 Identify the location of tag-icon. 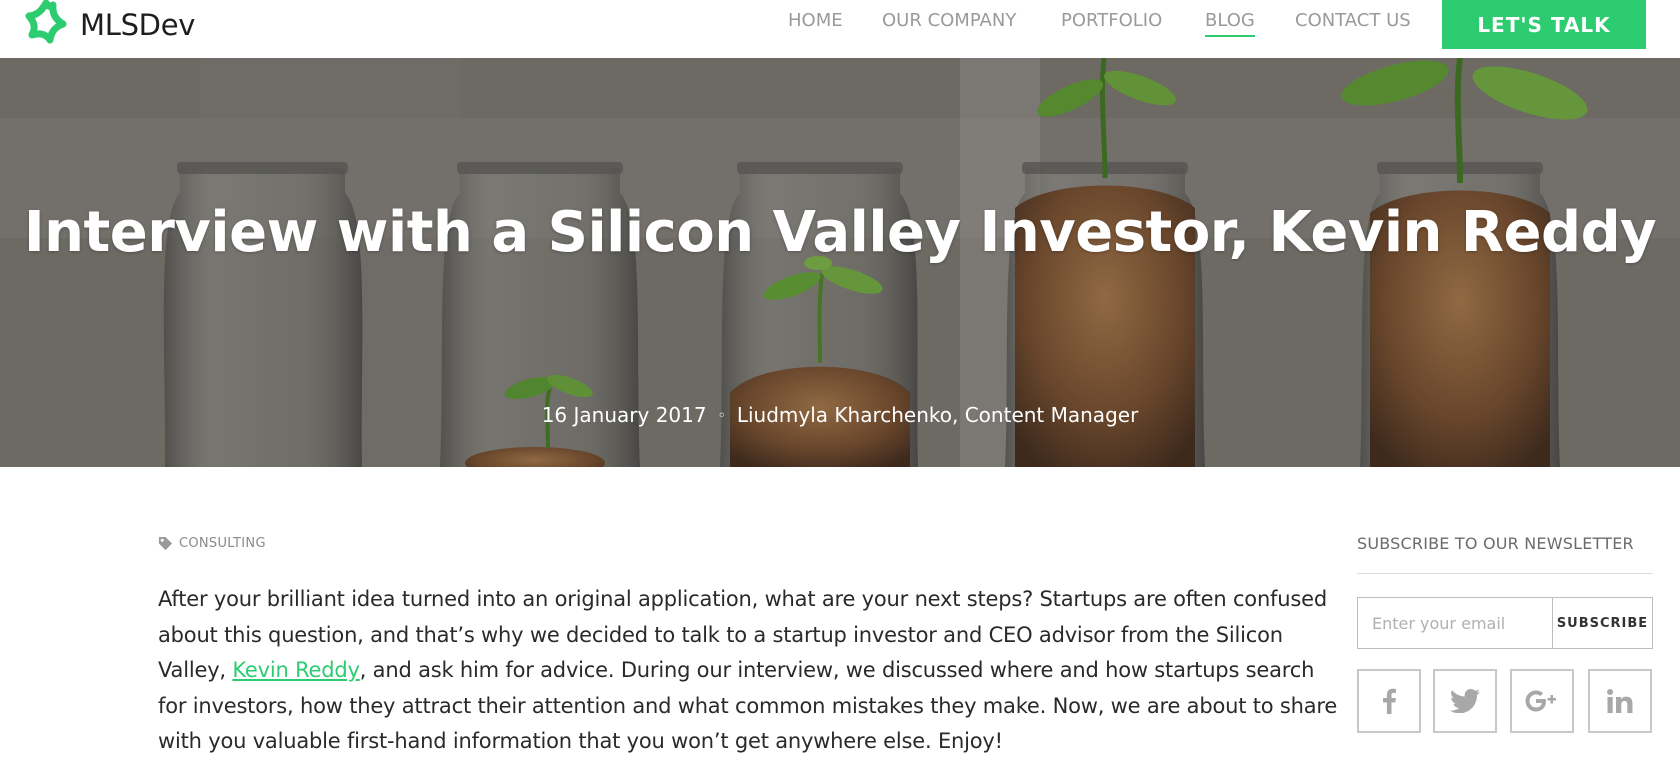
(165, 543).